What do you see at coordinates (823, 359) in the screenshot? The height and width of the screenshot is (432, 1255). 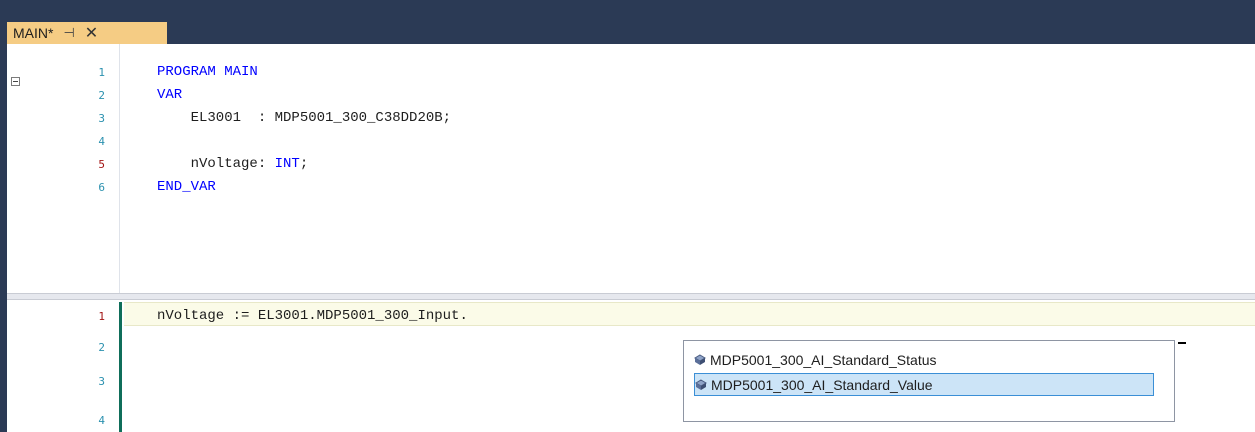 I see `autocomplete-item-label: MDP5001_300_AI_Standard_Status` at bounding box center [823, 359].